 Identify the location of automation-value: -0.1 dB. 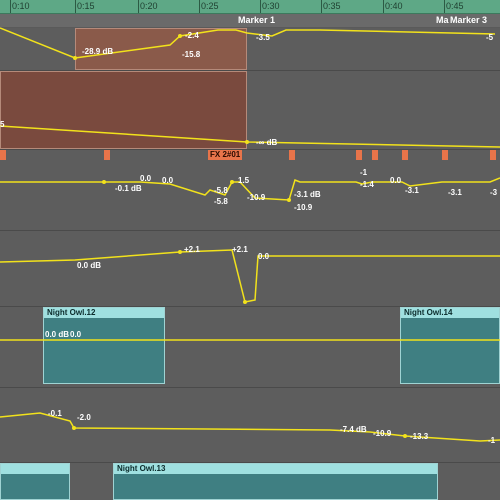
(128, 188).